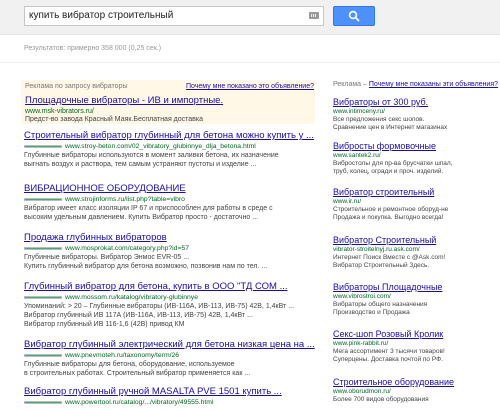 This screenshot has width=500, height=410. What do you see at coordinates (169, 189) in the screenshot?
I see `result-title-link: ВИБРАЦИОННОЕ ОБОРУДОВАНИЕ` at bounding box center [169, 189].